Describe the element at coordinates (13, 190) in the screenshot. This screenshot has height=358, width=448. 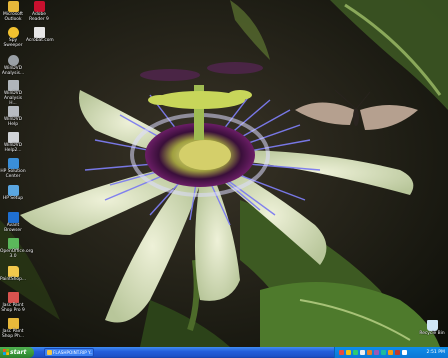
I see `hp-setup-icon` at that location.